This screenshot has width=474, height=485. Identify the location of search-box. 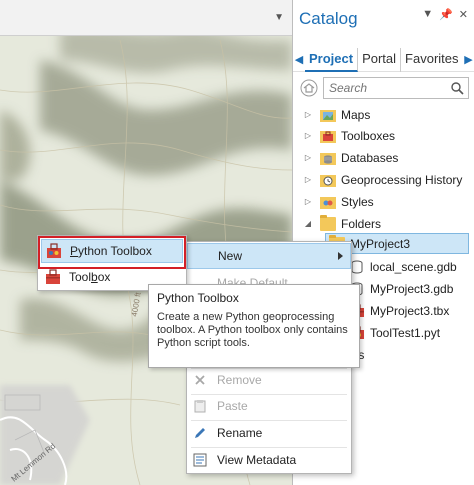
(396, 88).